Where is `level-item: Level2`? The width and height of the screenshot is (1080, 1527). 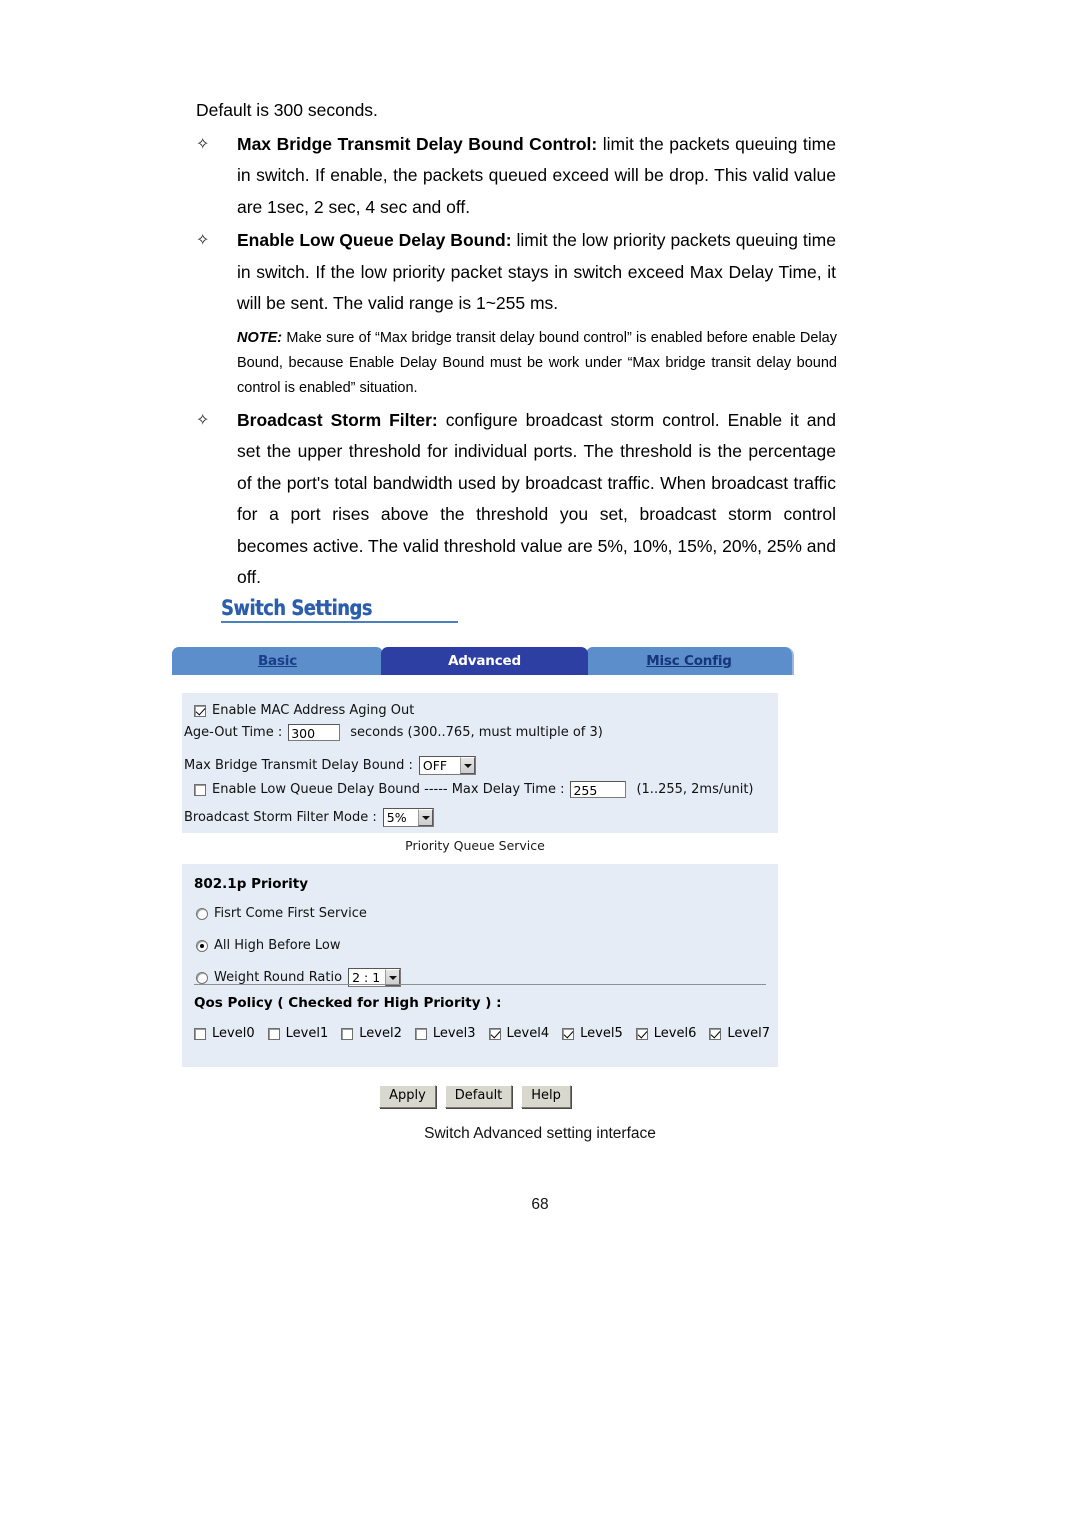 level-item: Level2 is located at coordinates (371, 1033).